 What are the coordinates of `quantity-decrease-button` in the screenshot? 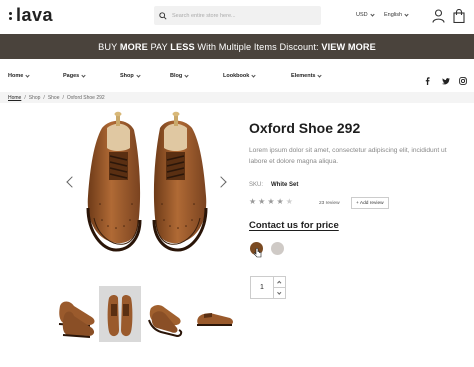 It's located at (279, 293).